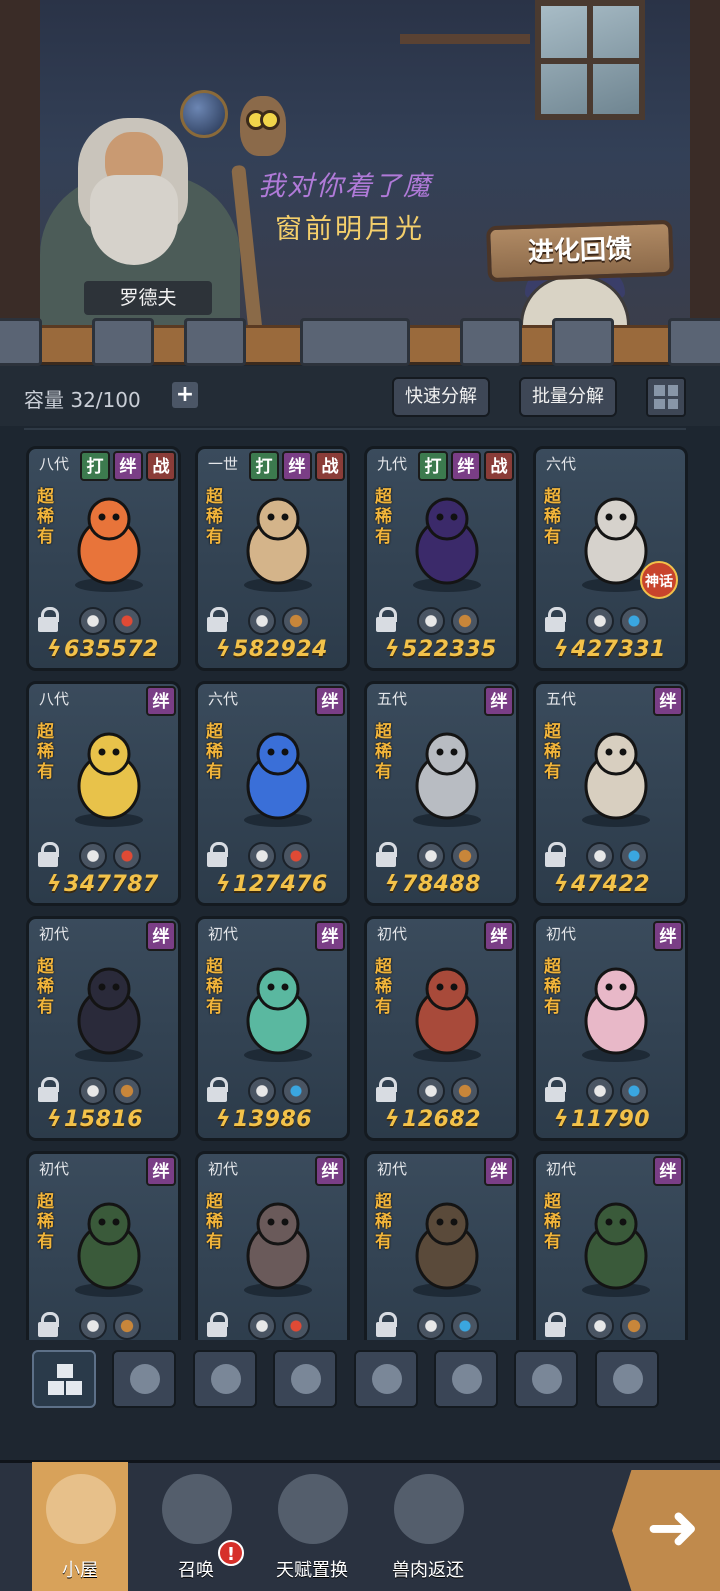 This screenshot has width=720, height=1591. Describe the element at coordinates (568, 397) in the screenshot. I see `batch-decompose-button: 批量分解` at that location.